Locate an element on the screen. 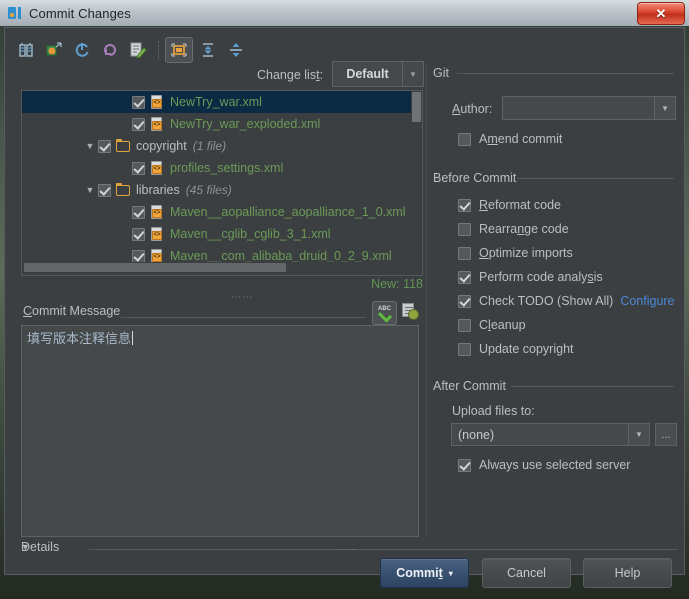 Image resolution: width=689 pixels, height=599 pixels. row-label: copyright is located at coordinates (161, 146).